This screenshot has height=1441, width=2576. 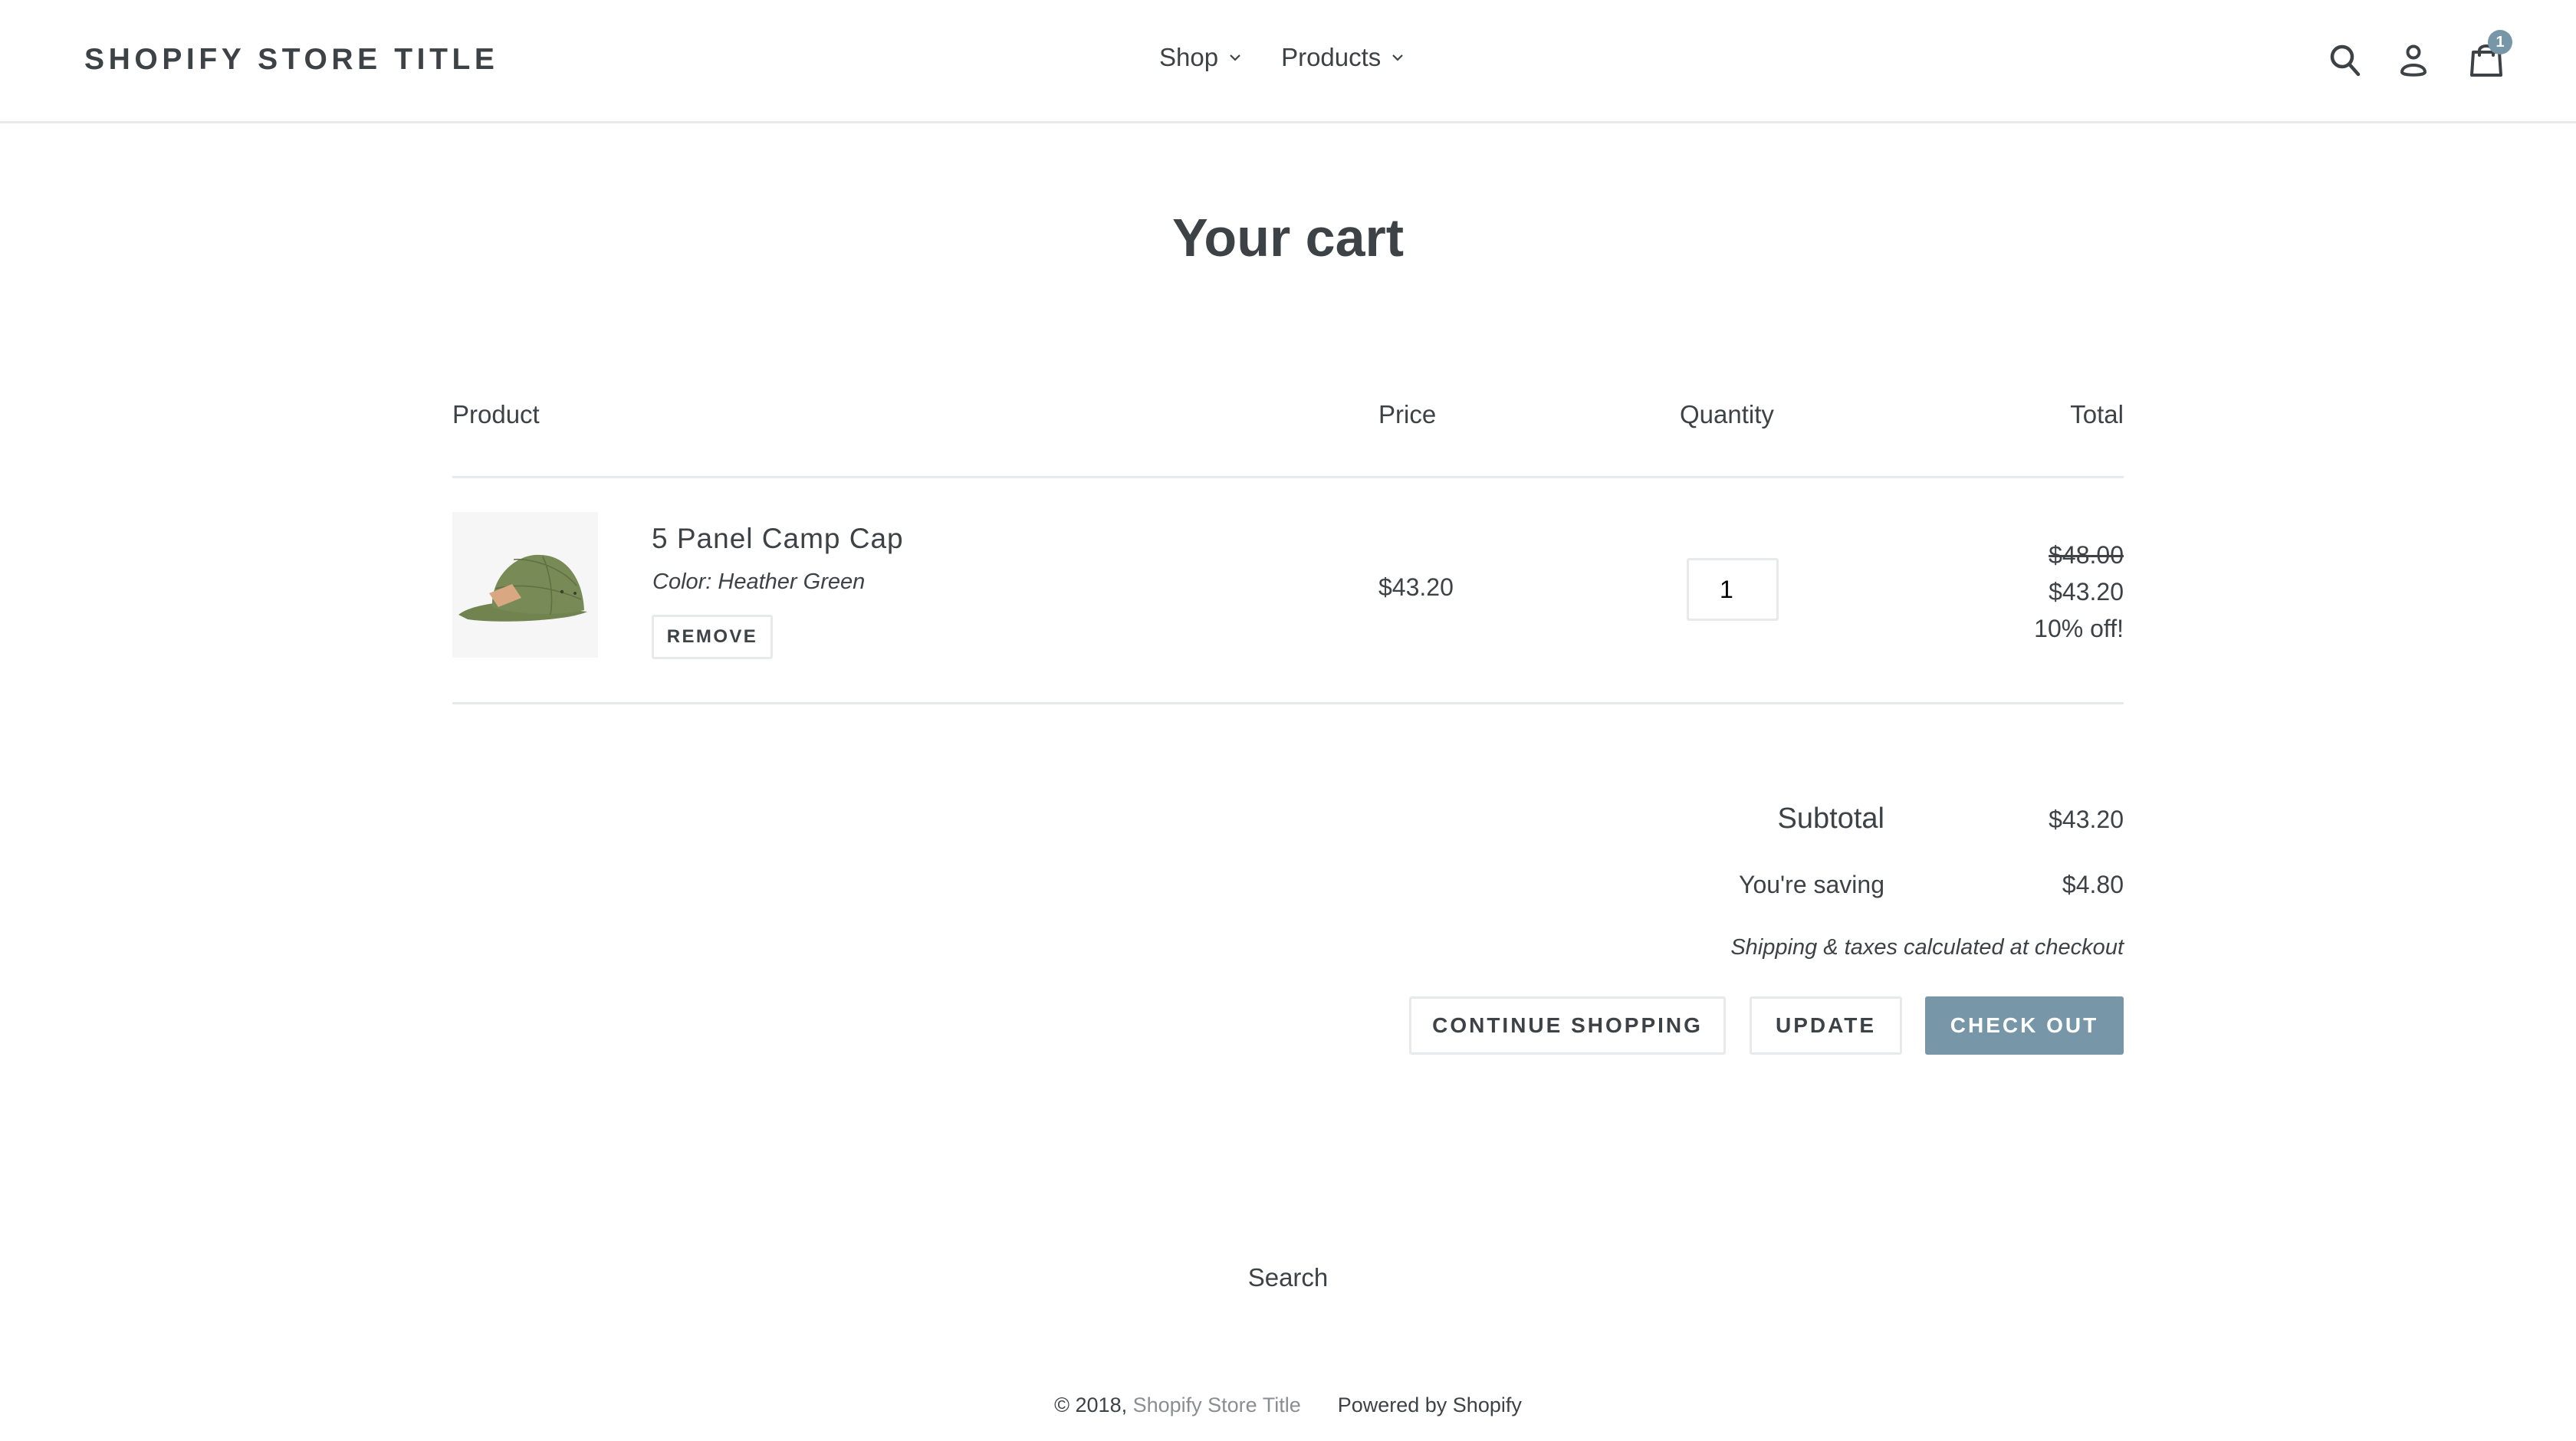 What do you see at coordinates (1217, 1405) in the screenshot?
I see `footer-store-link: Shopify Store Title` at bounding box center [1217, 1405].